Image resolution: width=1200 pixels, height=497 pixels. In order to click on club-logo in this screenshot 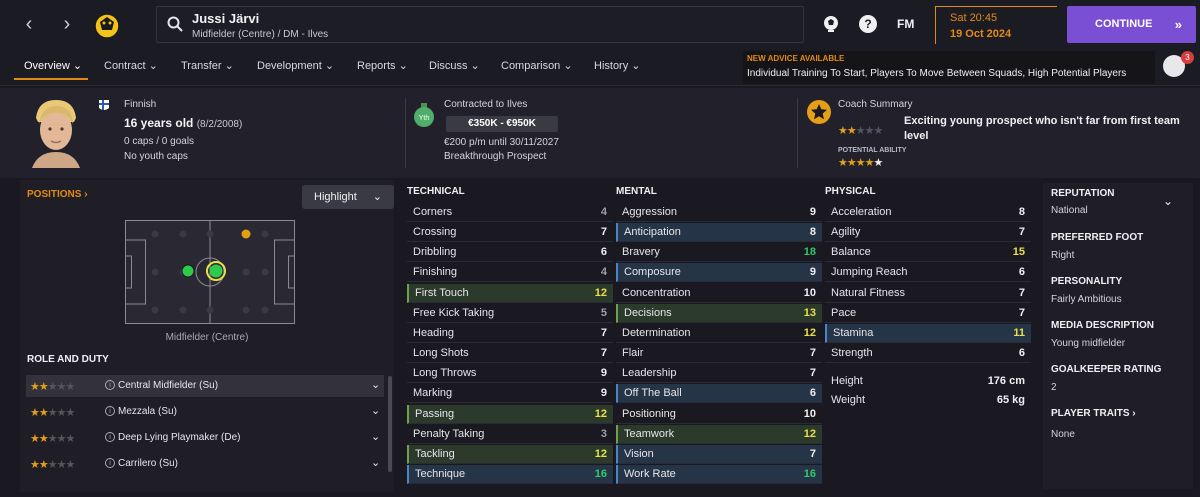, I will do `click(107, 25)`.